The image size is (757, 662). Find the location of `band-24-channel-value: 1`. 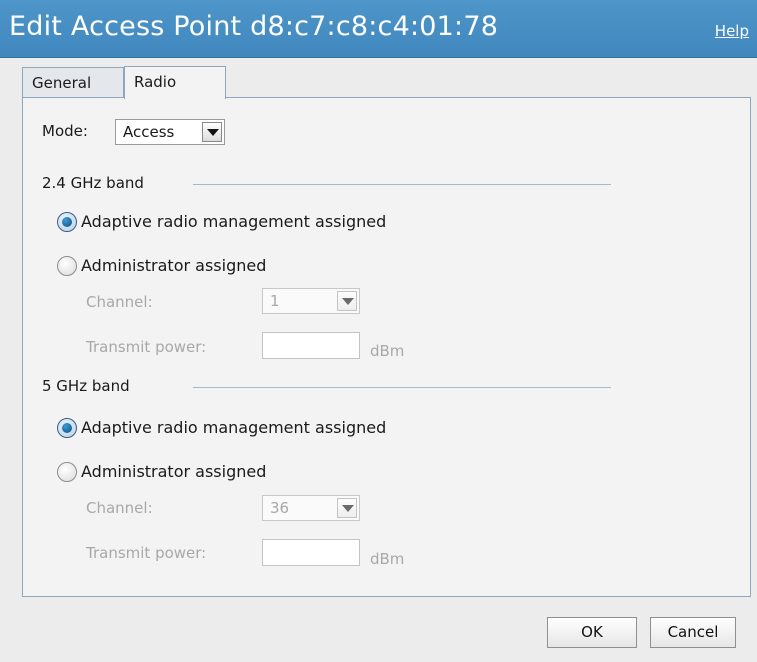

band-24-channel-value: 1 is located at coordinates (275, 301).